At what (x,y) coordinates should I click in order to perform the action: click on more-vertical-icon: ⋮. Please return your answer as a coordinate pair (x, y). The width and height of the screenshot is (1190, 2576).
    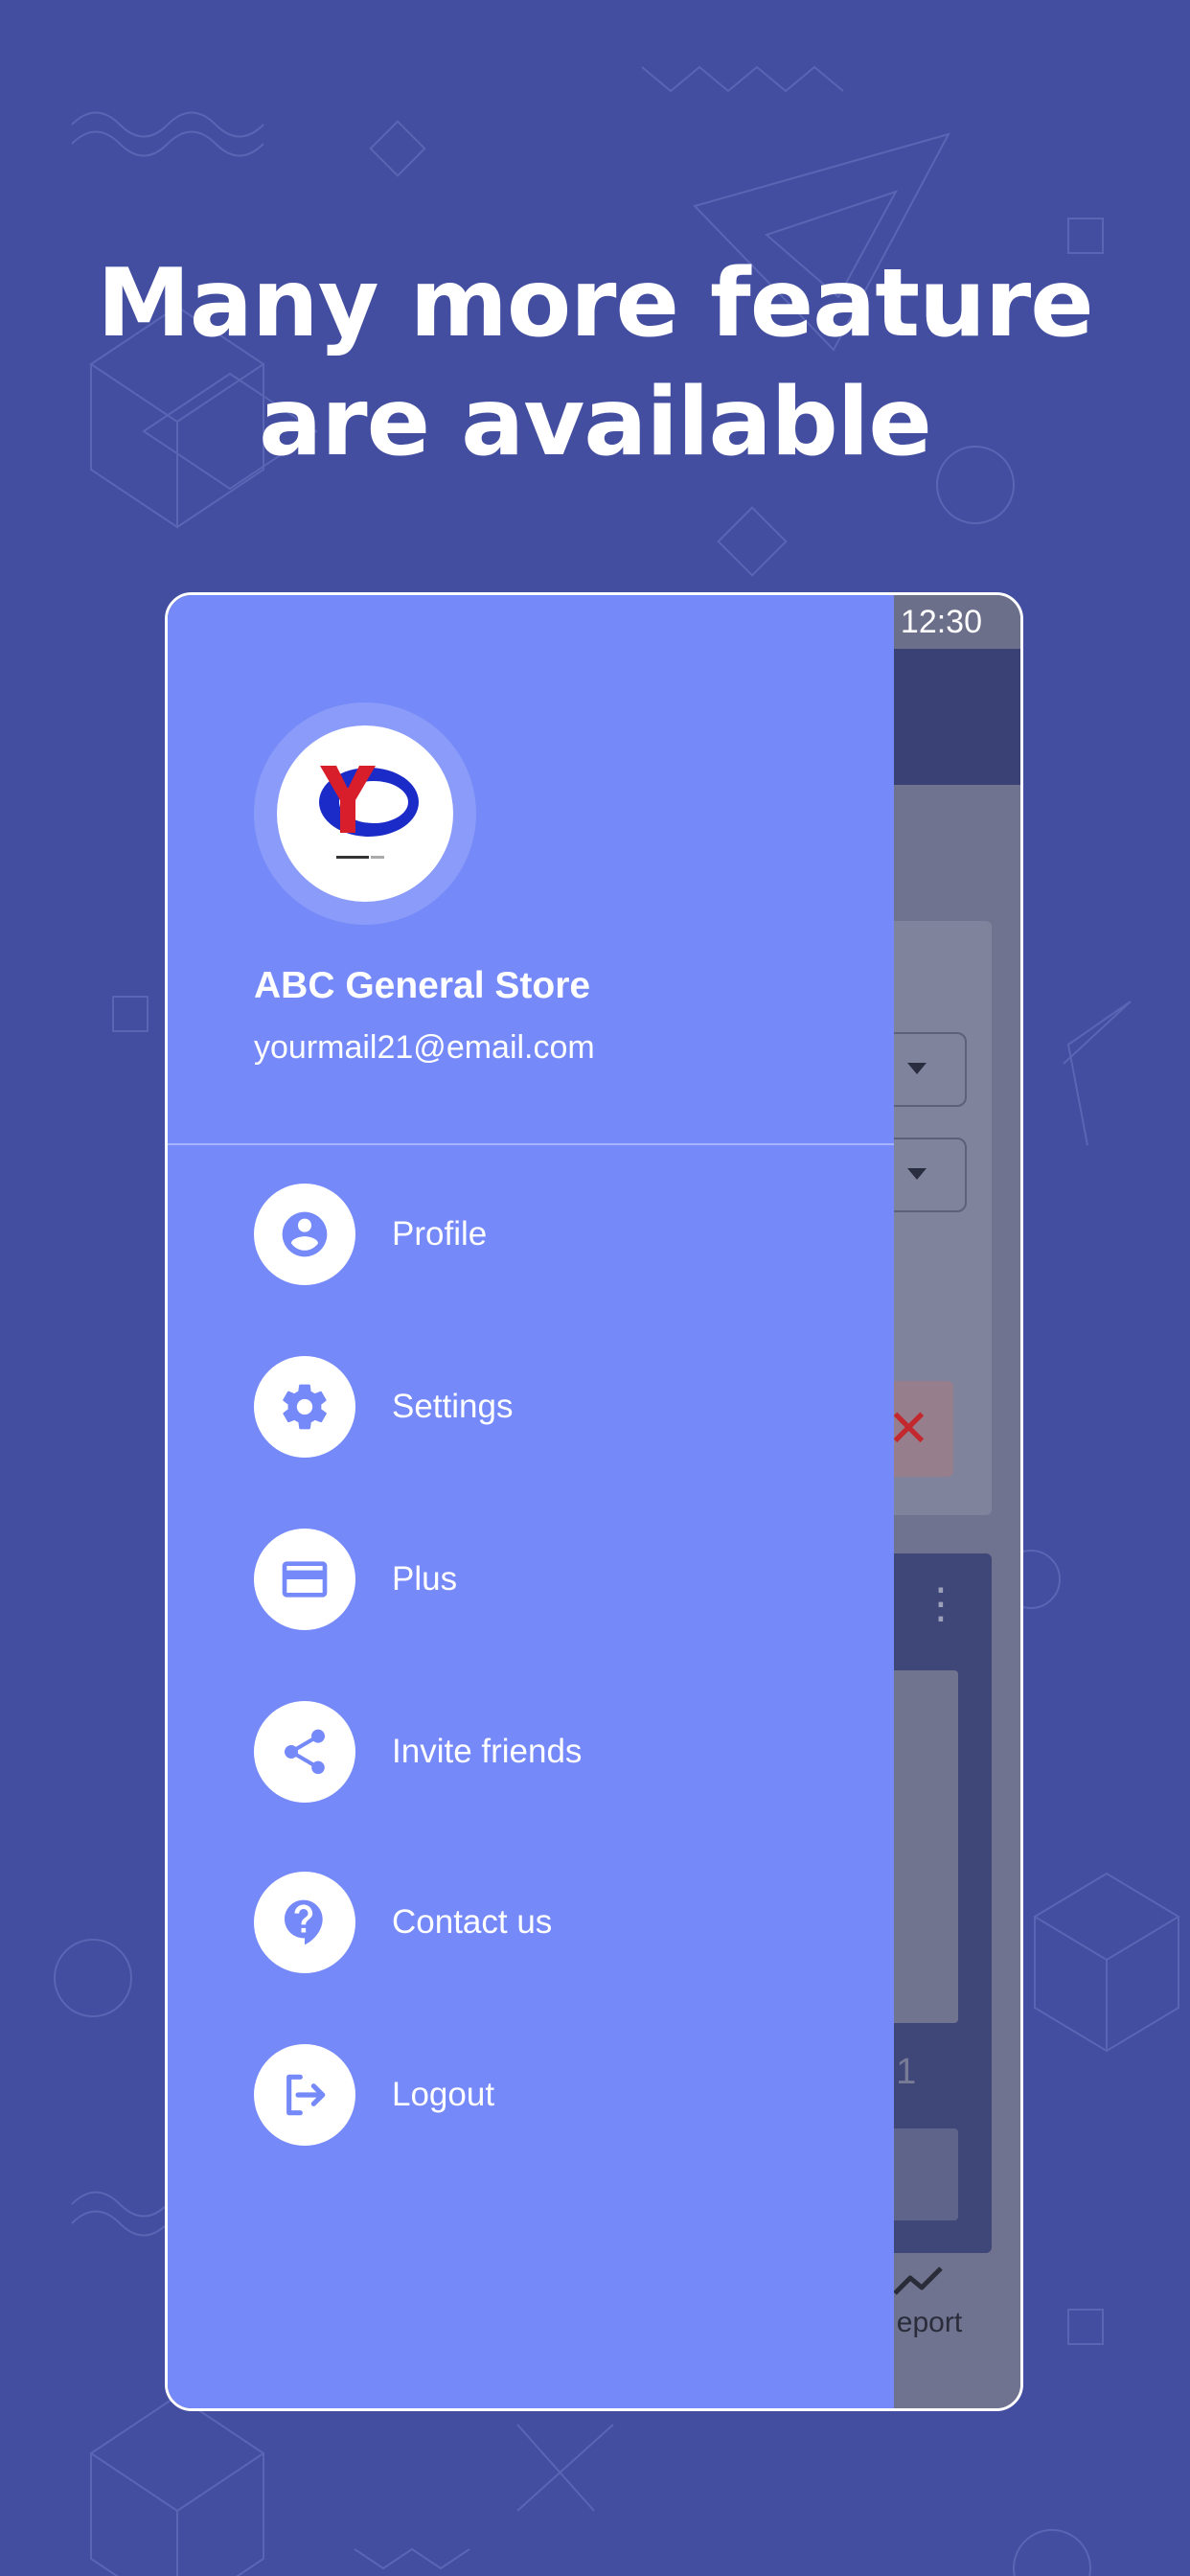
    Looking at the image, I should click on (941, 1604).